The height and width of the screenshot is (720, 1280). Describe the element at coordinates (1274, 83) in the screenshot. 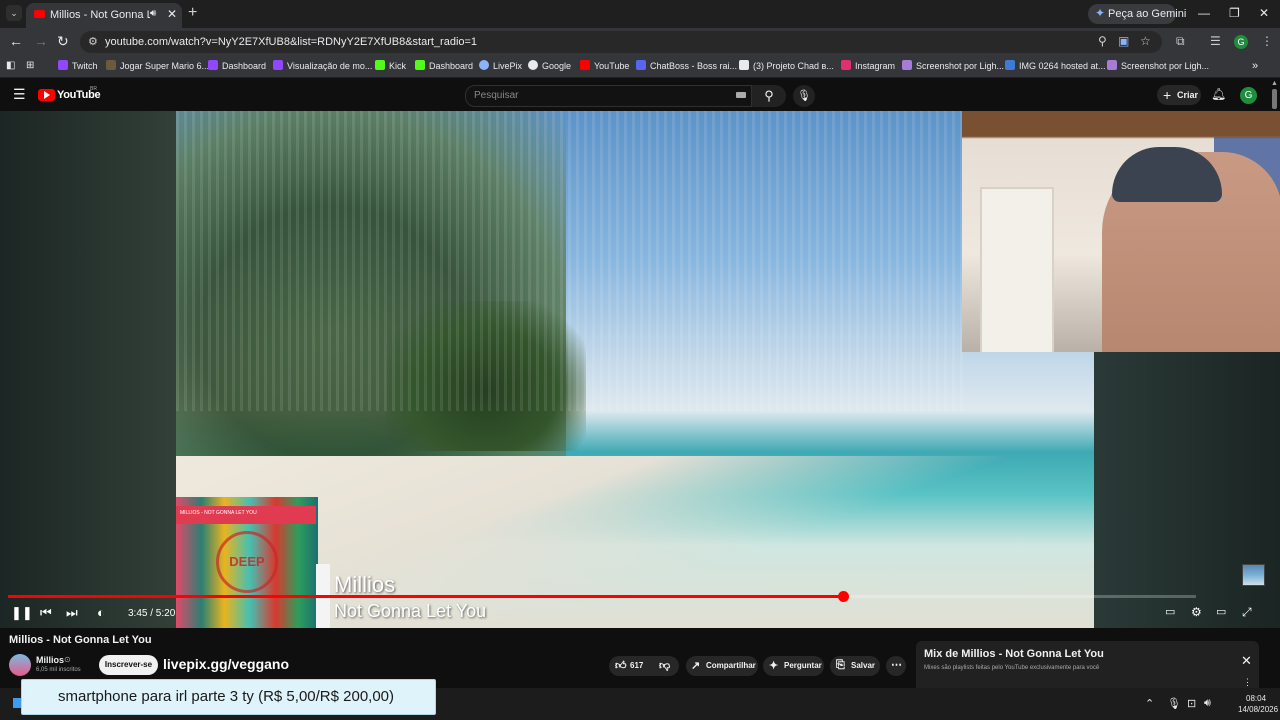

I see `scroll-up-icon: ▲` at that location.